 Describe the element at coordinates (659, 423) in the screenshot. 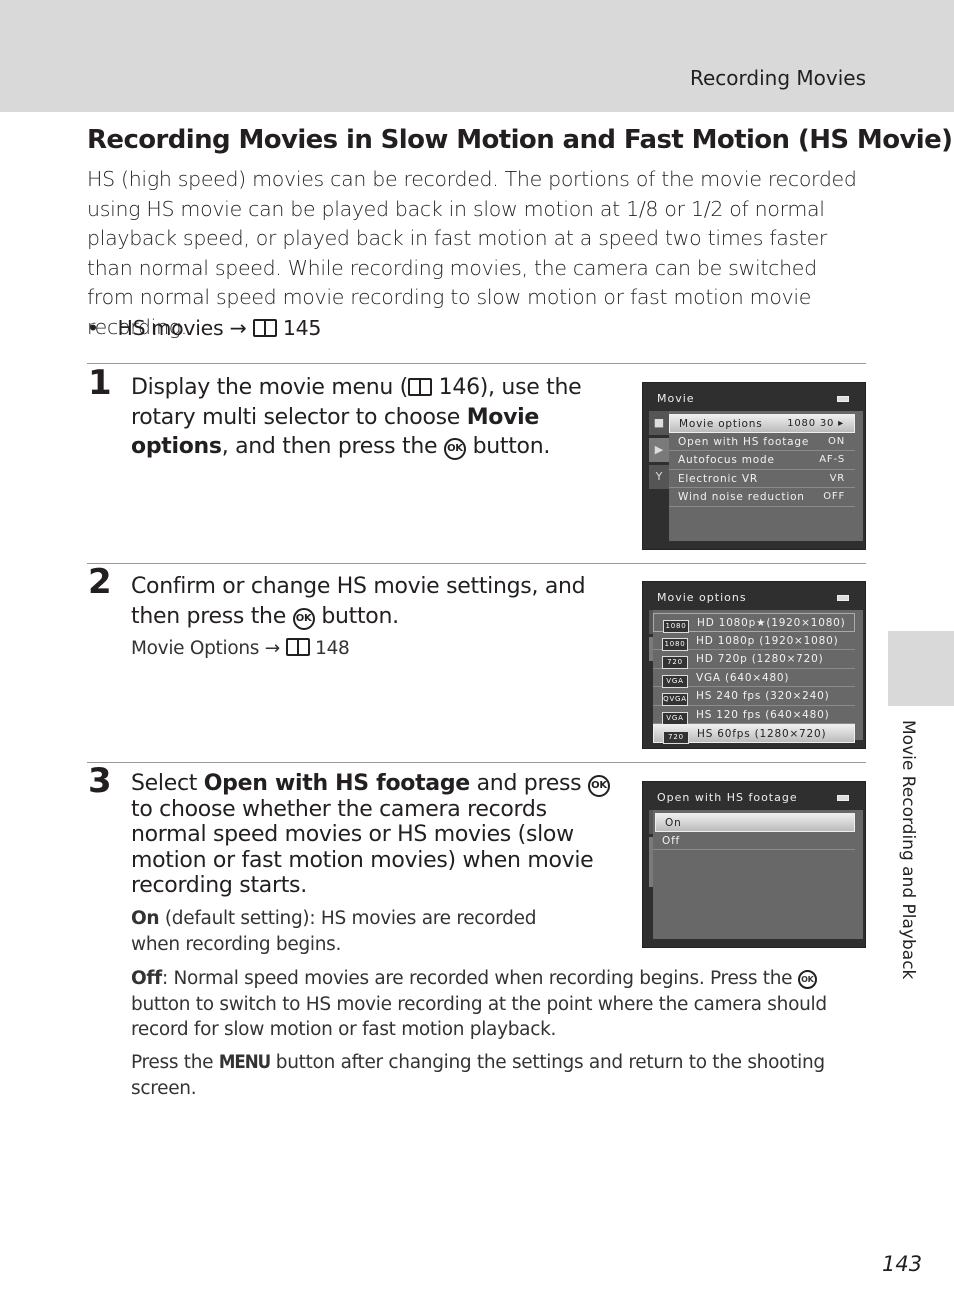

I see `camera-icon: ■` at that location.